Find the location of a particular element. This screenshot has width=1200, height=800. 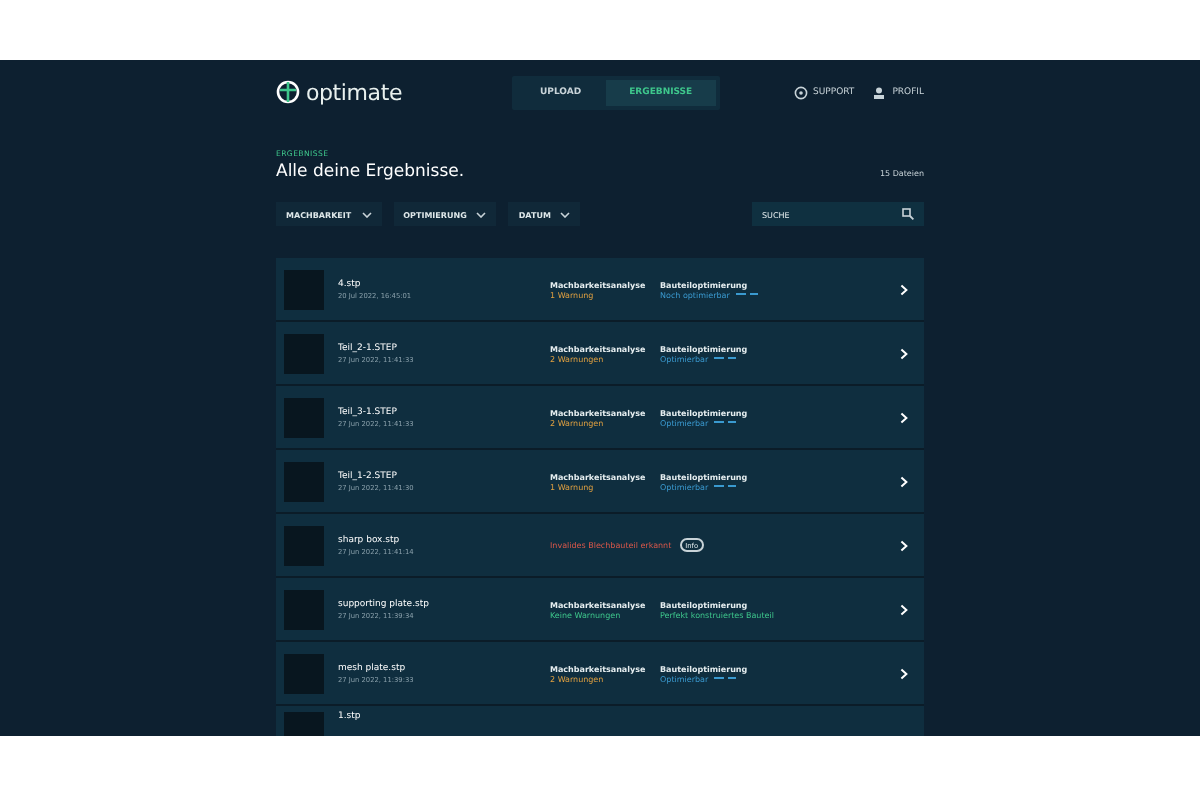

page-title: Alle deine Ergebnisse. is located at coordinates (370, 172).